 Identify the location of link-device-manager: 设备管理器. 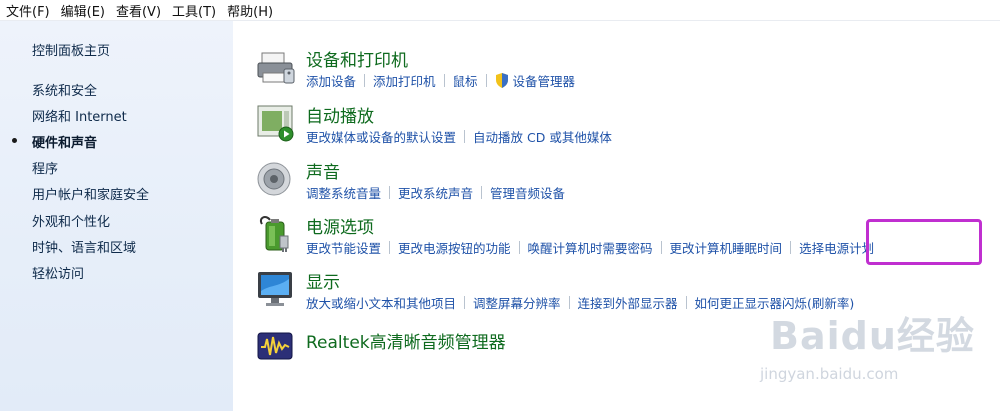
(544, 80).